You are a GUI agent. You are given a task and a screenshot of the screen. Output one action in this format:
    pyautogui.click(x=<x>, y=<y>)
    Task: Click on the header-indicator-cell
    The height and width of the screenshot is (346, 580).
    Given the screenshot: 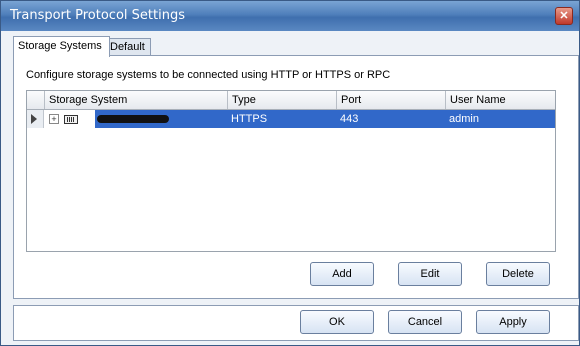 What is the action you would take?
    pyautogui.click(x=35, y=100)
    